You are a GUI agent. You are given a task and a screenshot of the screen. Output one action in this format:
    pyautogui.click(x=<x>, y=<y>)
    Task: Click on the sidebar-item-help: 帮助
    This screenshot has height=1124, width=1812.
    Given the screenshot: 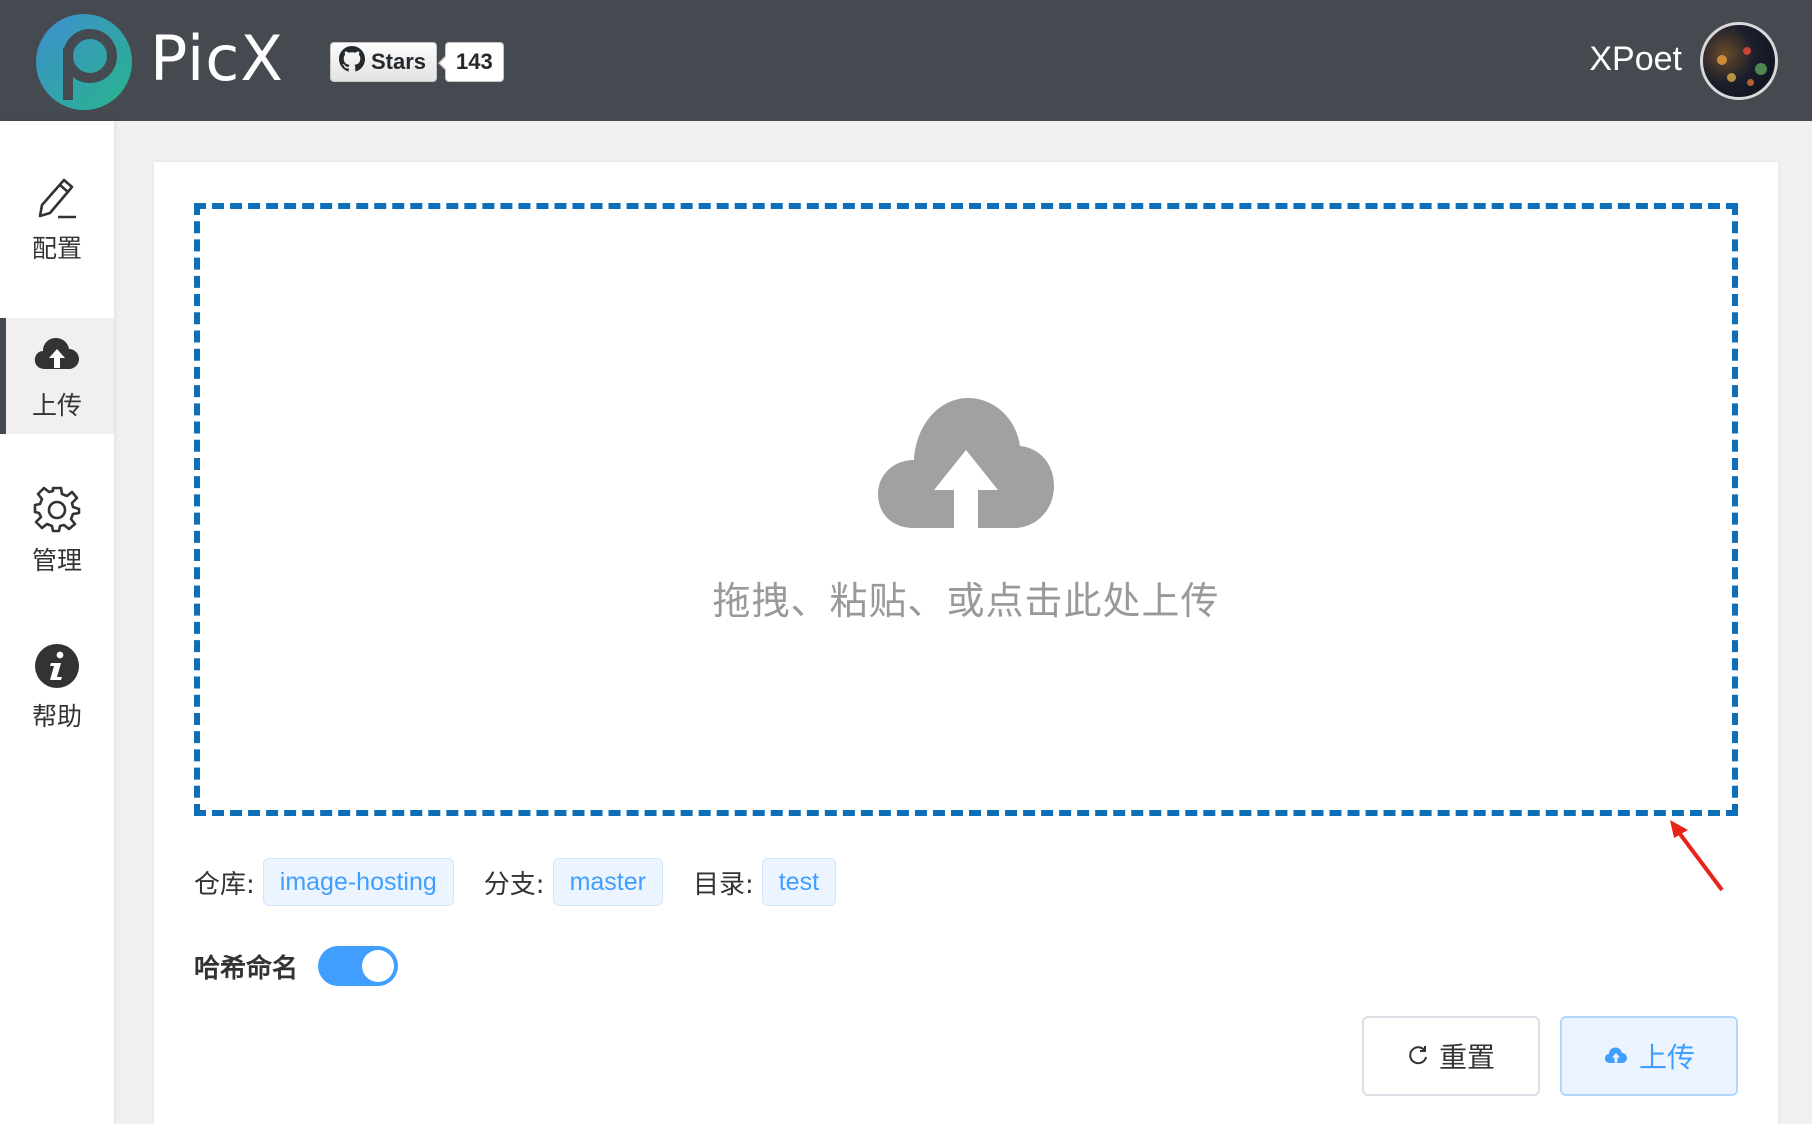 What is the action you would take?
    pyautogui.click(x=57, y=687)
    